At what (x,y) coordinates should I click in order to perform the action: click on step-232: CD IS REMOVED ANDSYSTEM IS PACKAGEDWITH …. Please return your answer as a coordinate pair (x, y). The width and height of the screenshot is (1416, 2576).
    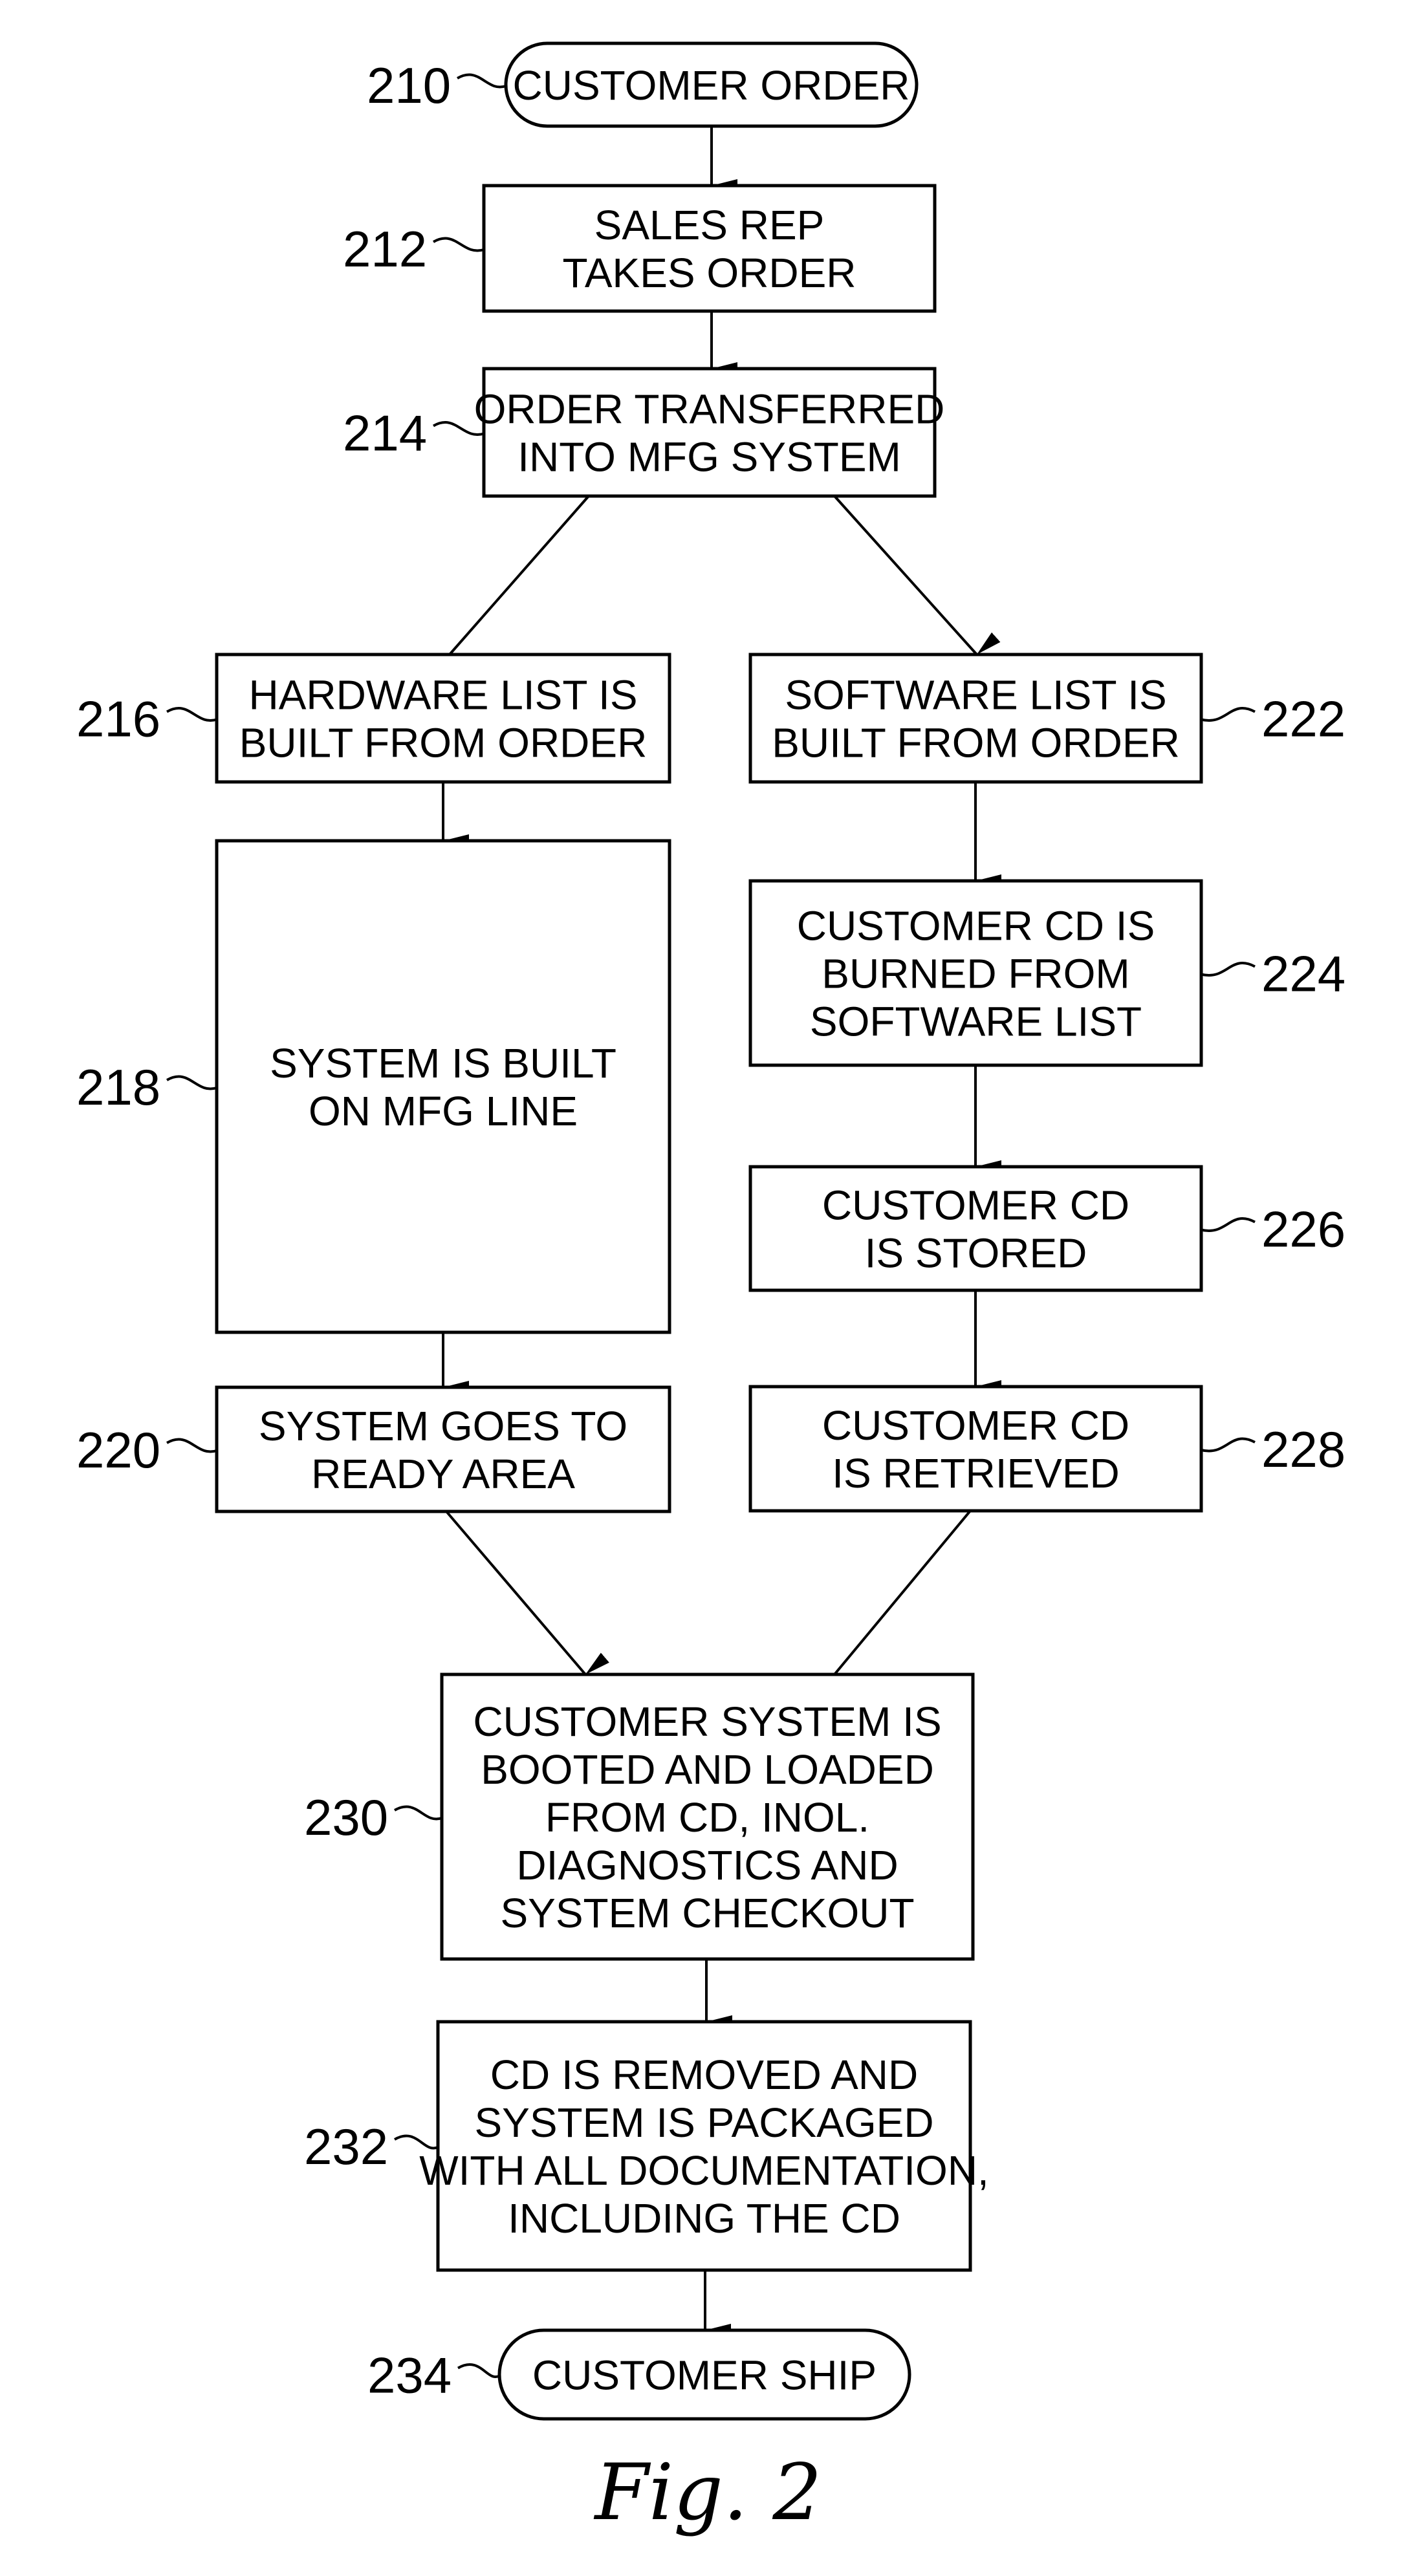
    Looking at the image, I should click on (646, 2146).